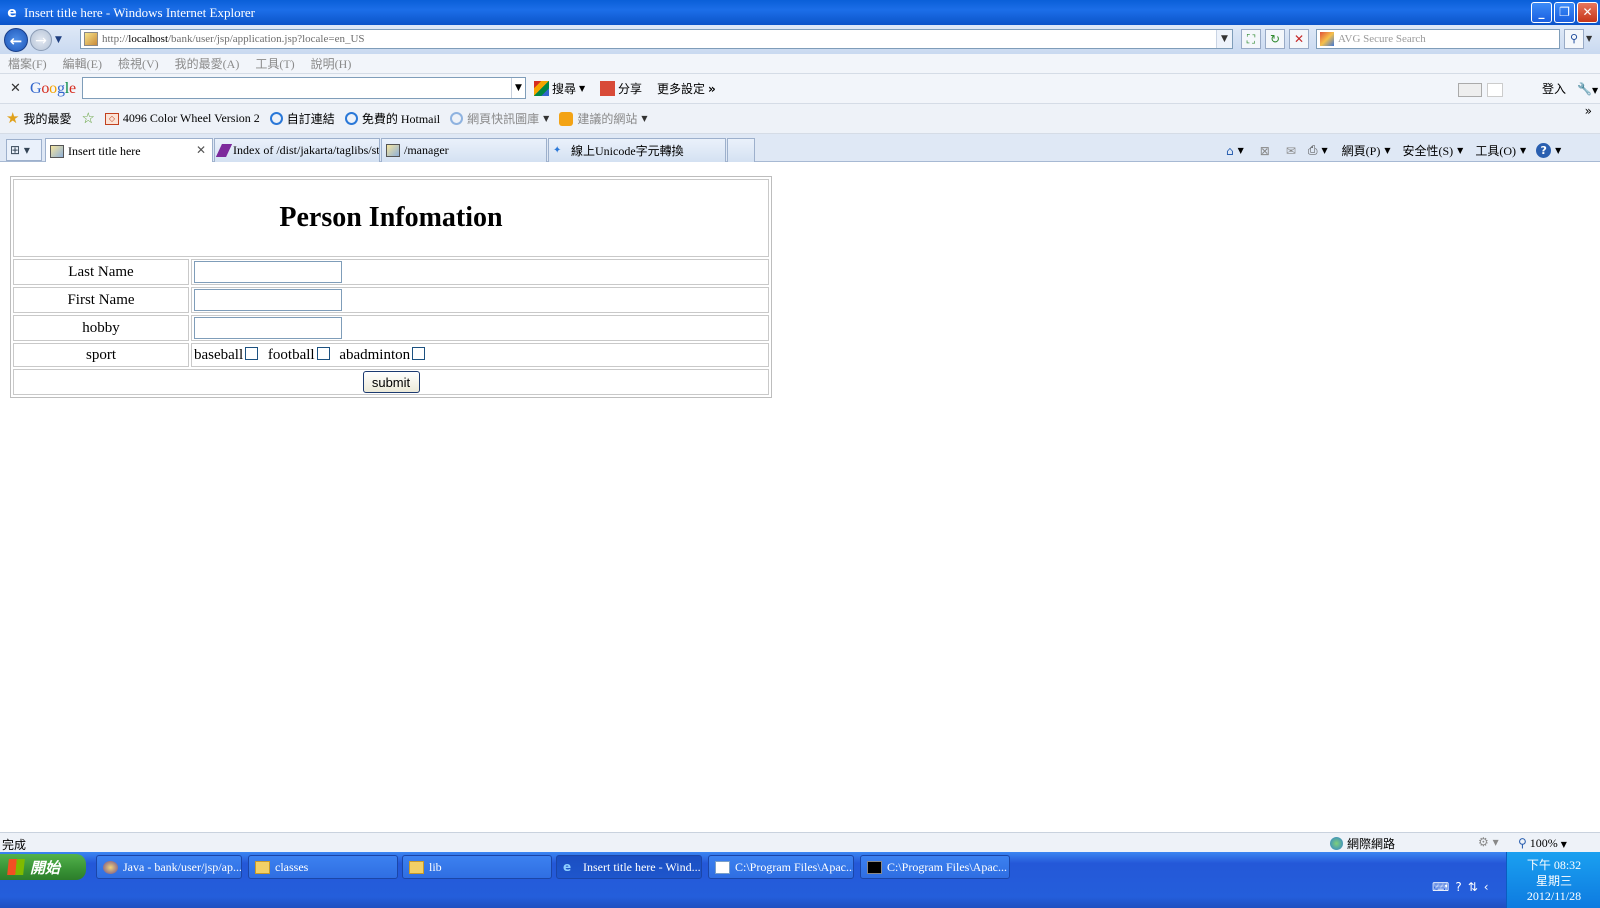 This screenshot has height=908, width=1600. I want to click on menu-file: 檔案(F), so click(27, 63).